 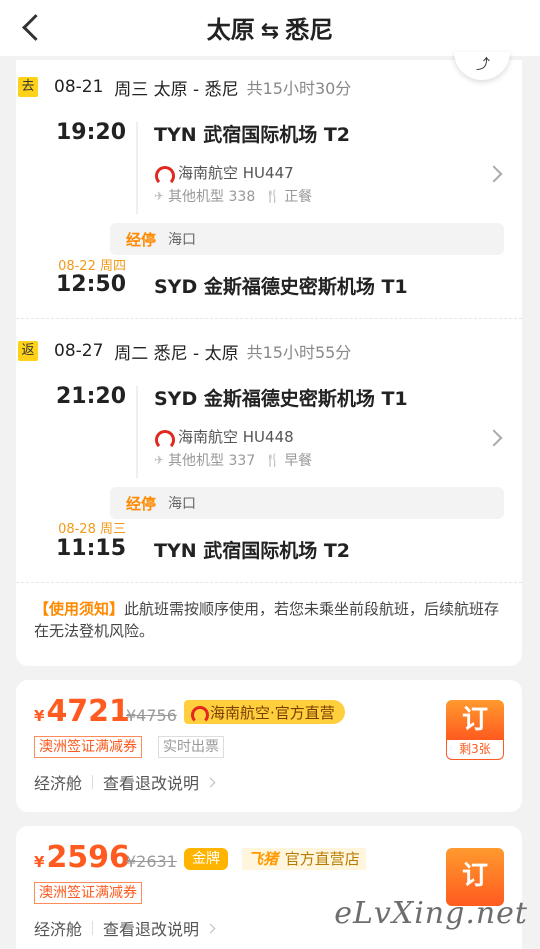 What do you see at coordinates (196, 89) in the screenshot?
I see `outbound-route: 太原 - 悉尼` at bounding box center [196, 89].